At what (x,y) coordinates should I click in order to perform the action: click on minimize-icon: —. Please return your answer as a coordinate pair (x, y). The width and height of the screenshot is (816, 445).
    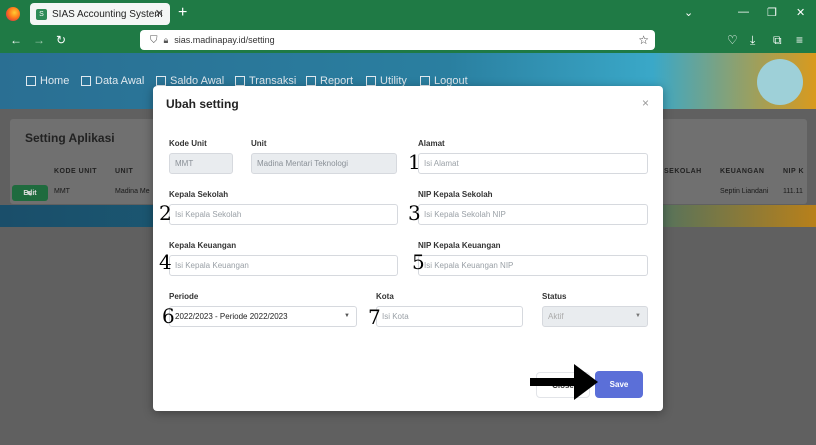
    Looking at the image, I should click on (743, 12).